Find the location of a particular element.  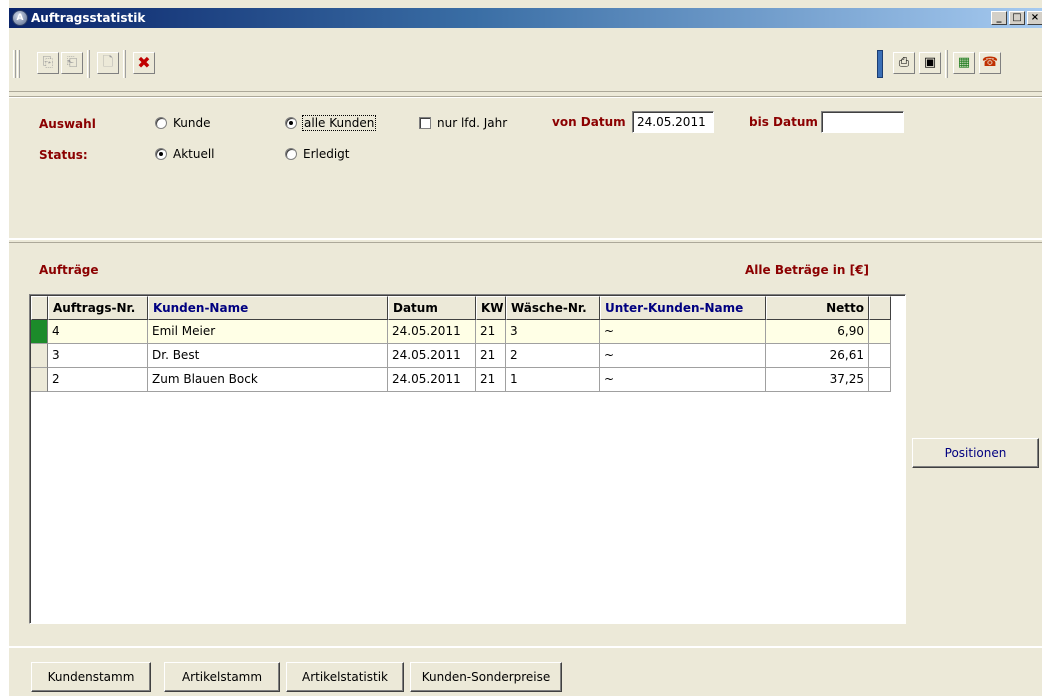

cell-net: 37,25 is located at coordinates (817, 380).